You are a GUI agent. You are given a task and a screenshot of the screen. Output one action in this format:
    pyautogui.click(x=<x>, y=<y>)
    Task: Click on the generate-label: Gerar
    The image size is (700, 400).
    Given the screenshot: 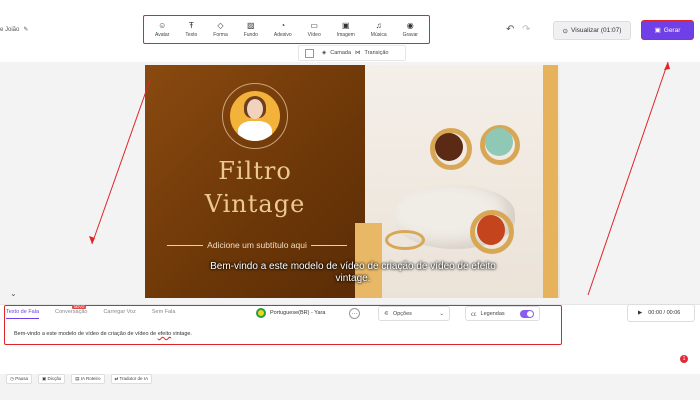 What is the action you would take?
    pyautogui.click(x=672, y=30)
    